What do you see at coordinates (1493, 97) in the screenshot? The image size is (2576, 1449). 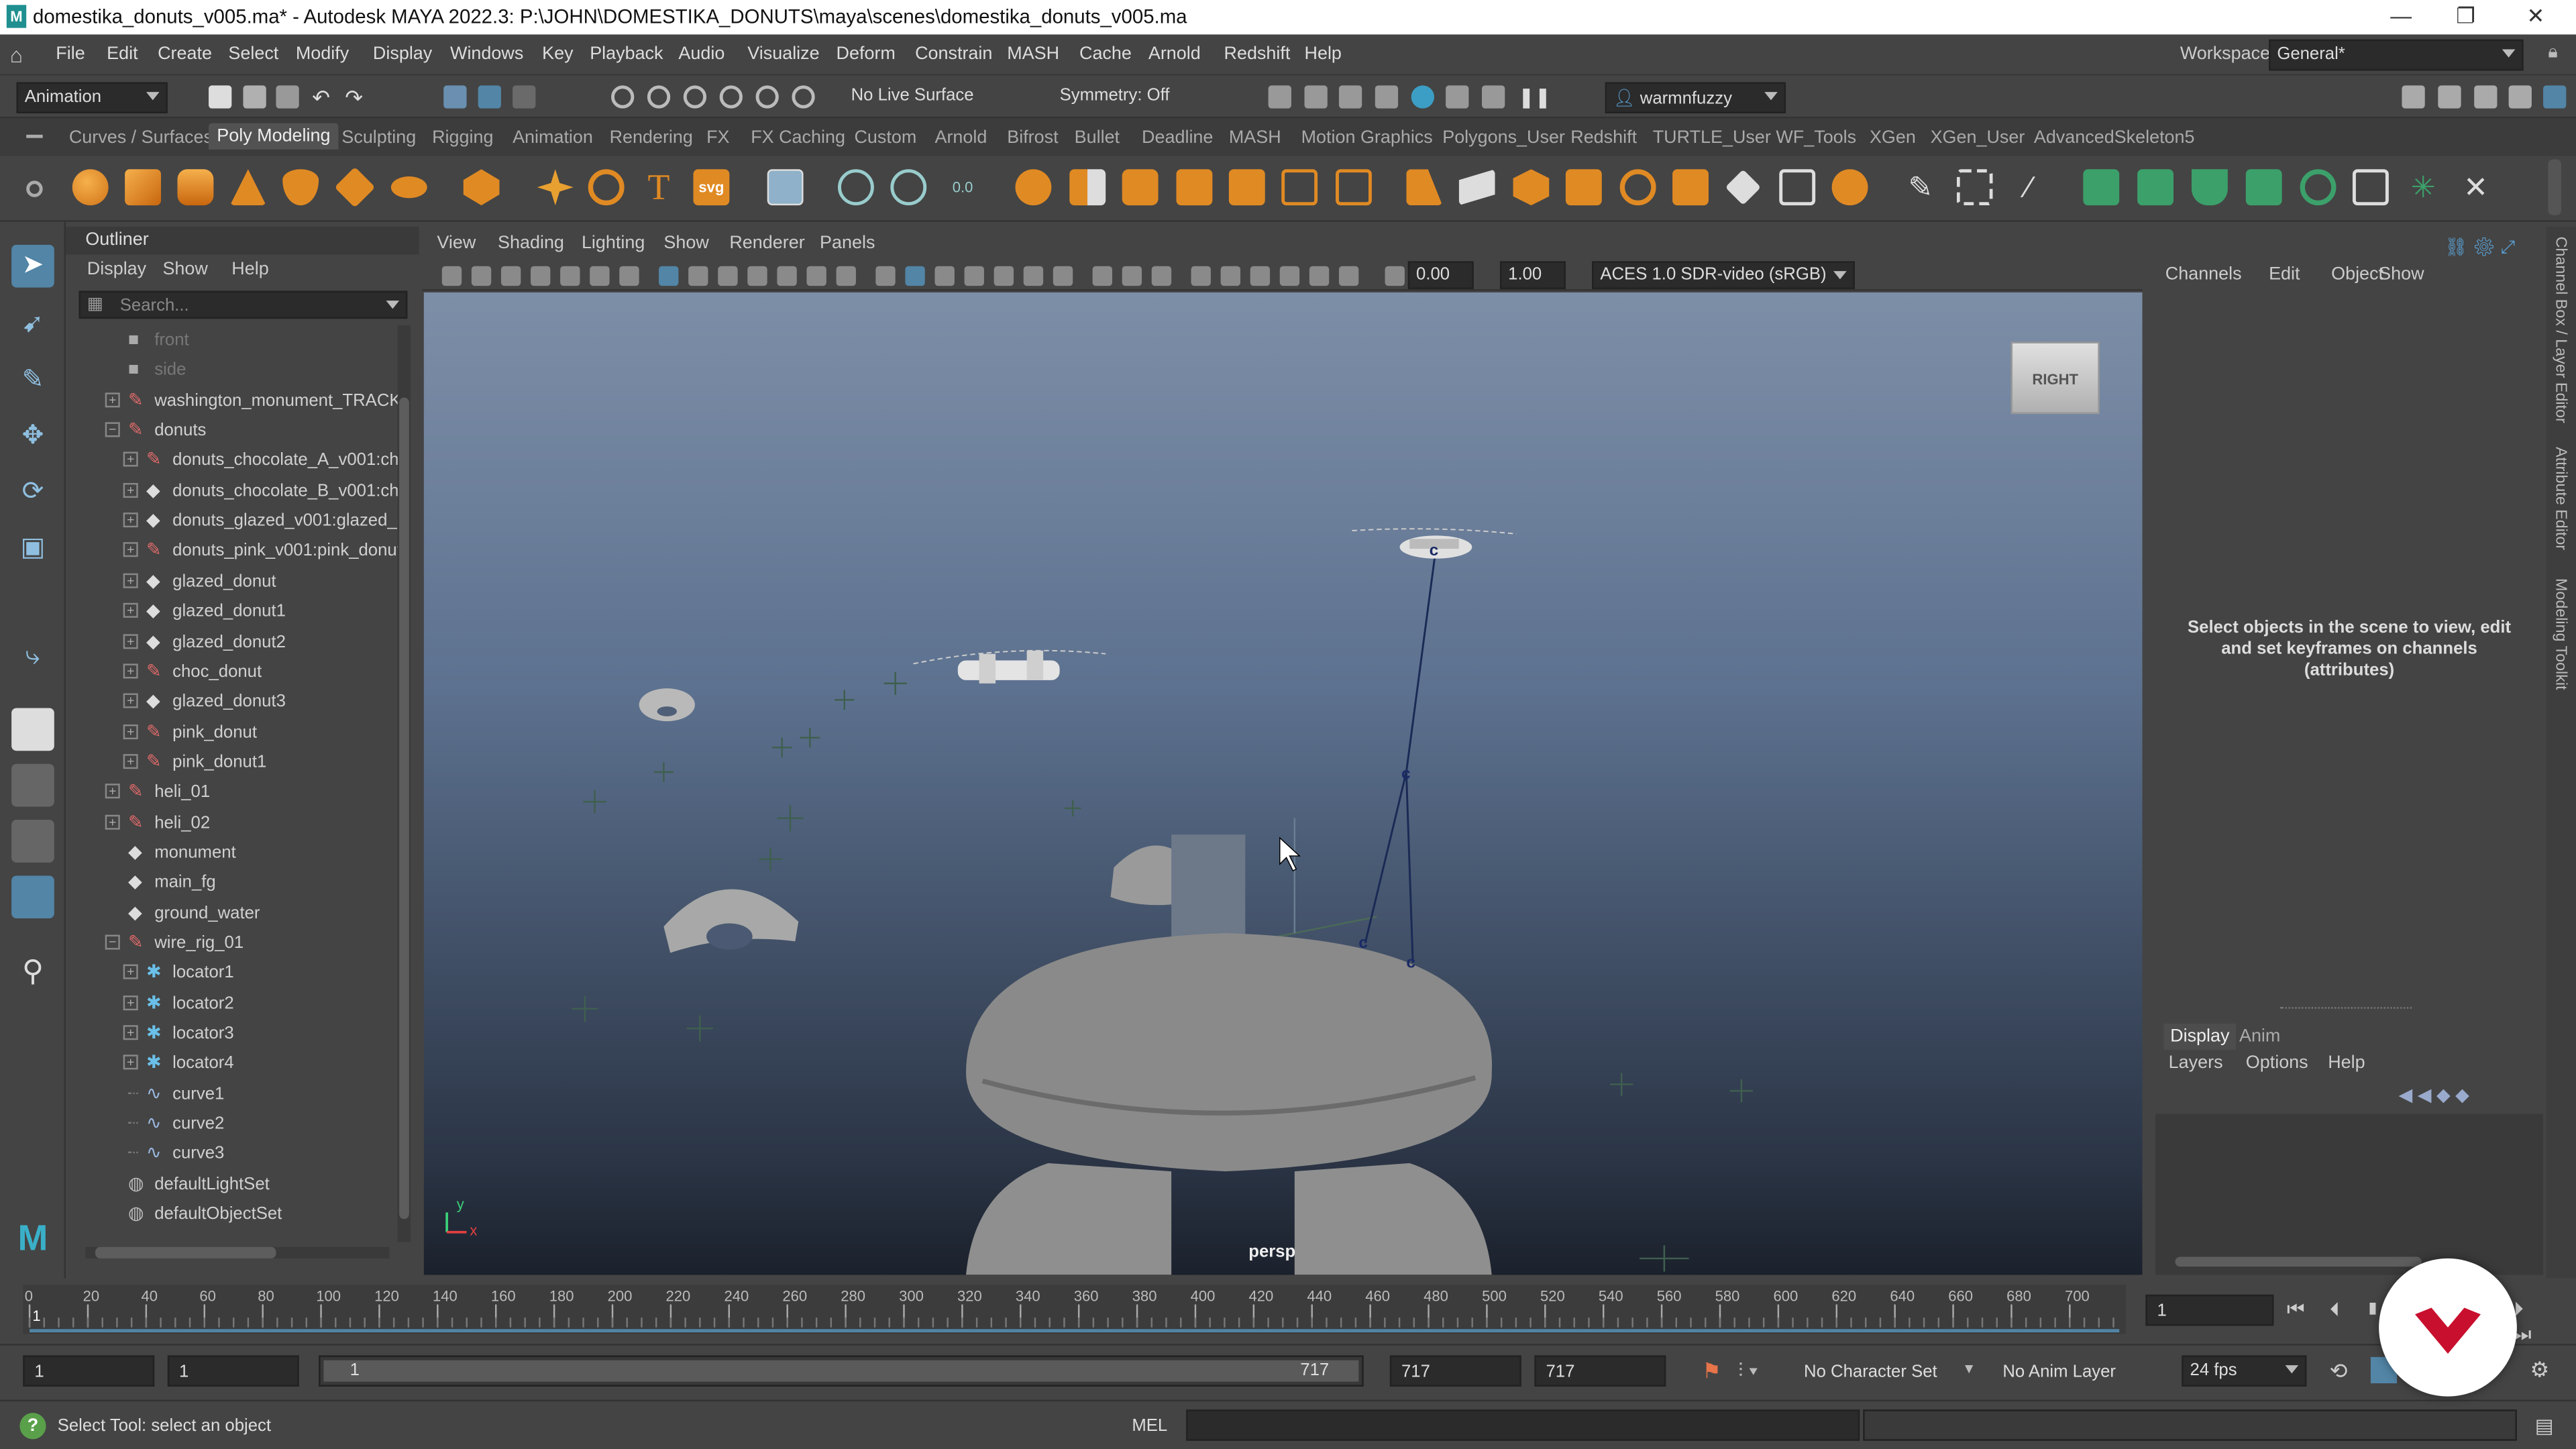 I see `redshift-ipr-icon` at bounding box center [1493, 97].